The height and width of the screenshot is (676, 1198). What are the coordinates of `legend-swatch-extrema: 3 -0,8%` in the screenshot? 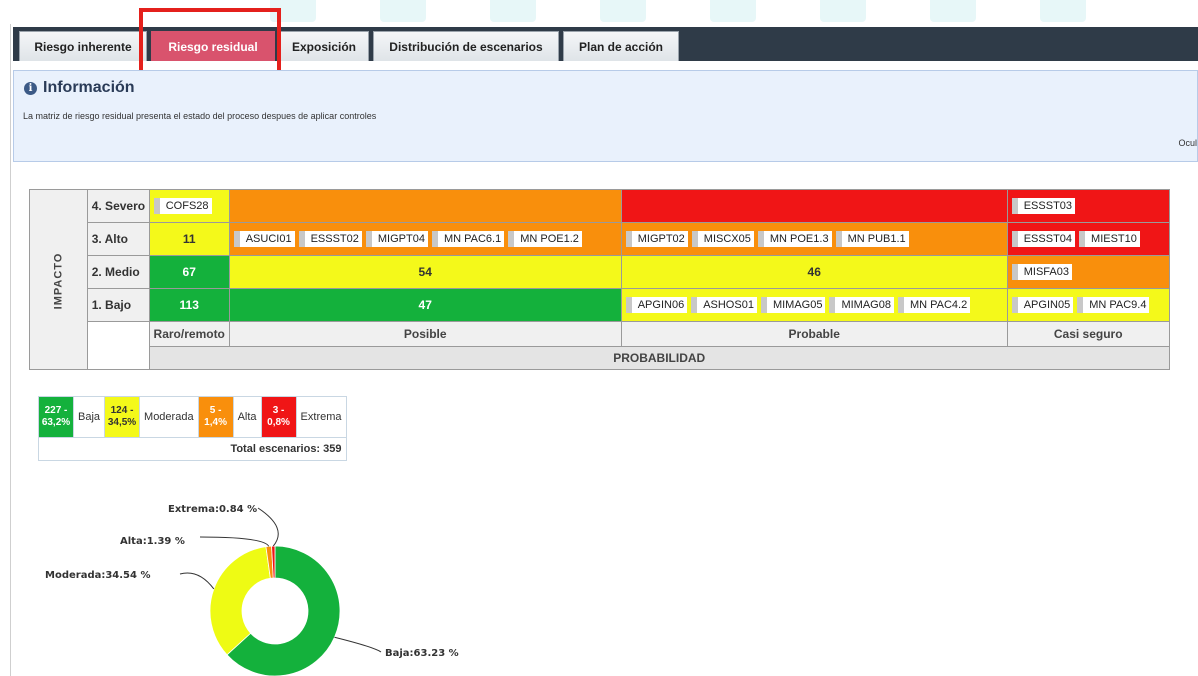 It's located at (278, 417).